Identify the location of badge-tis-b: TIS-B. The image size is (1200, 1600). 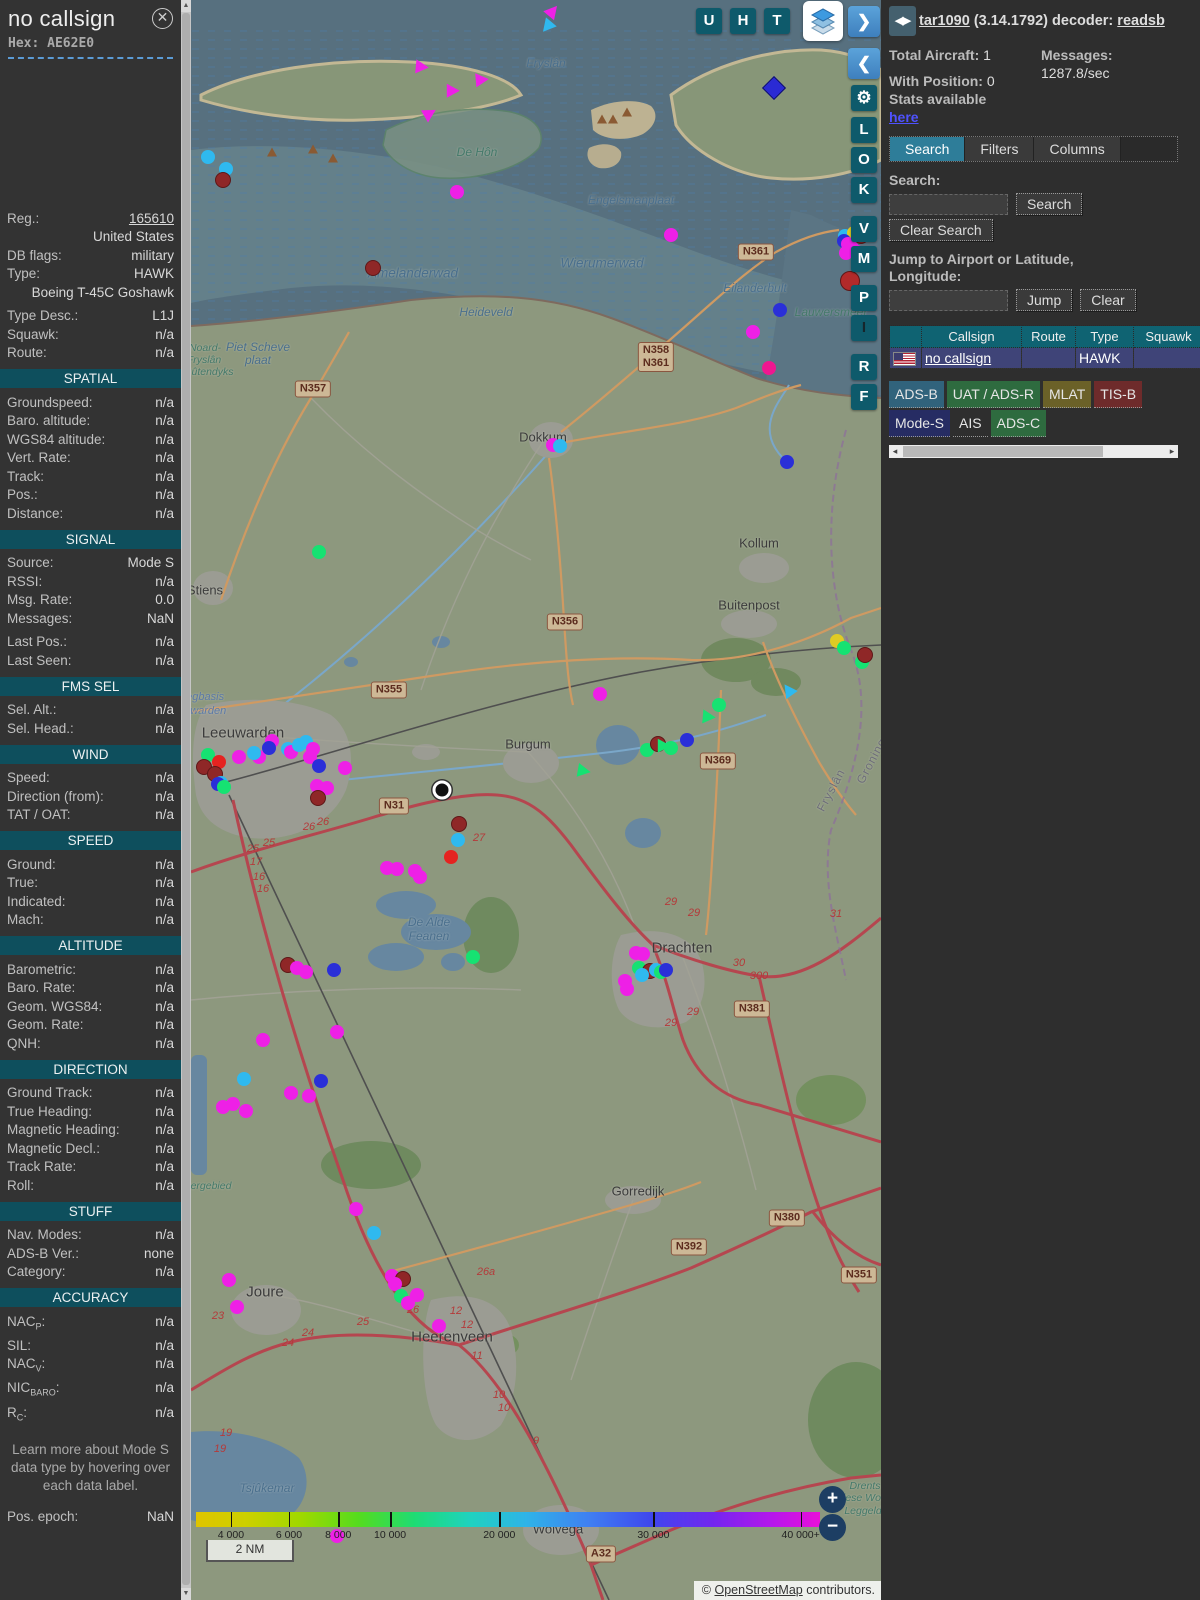
(1118, 395).